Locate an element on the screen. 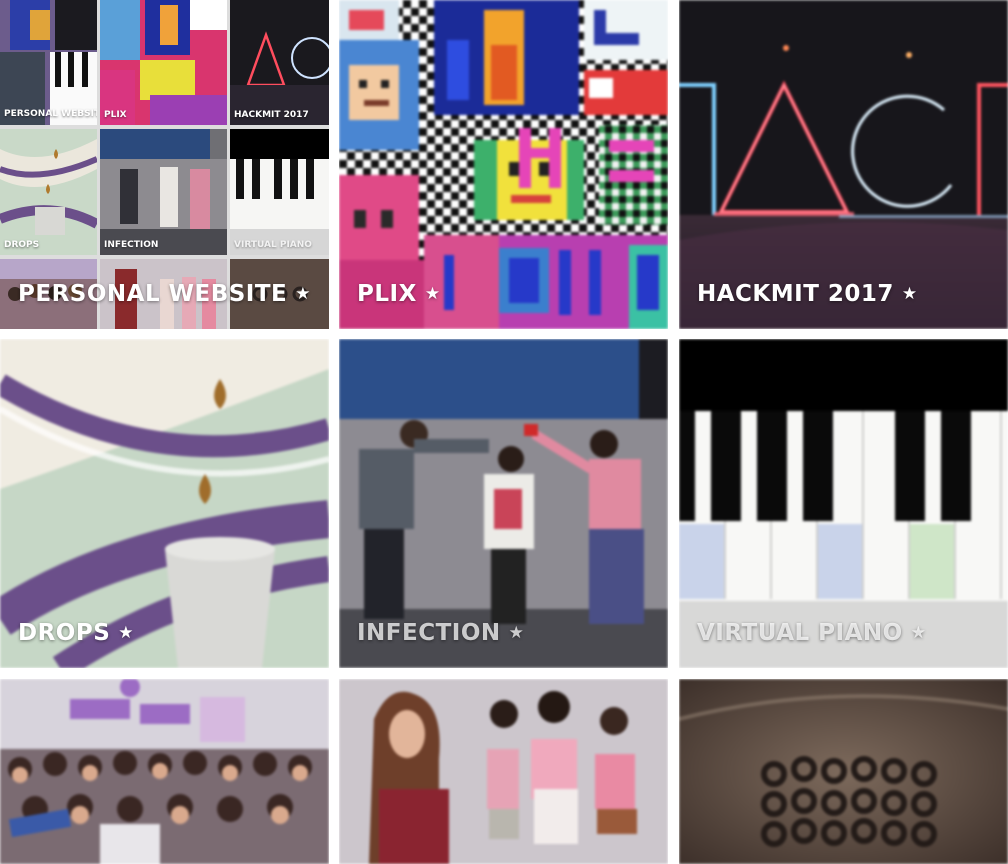 Image resolution: width=1008 pixels, height=864 pixels. plix-artwork is located at coordinates (503, 164).